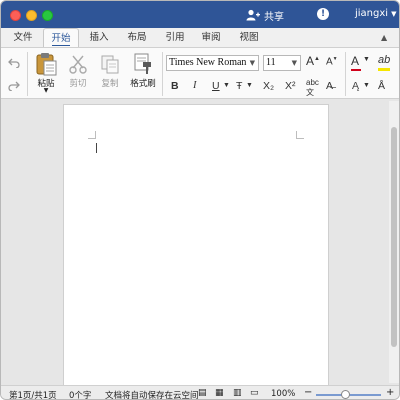  What do you see at coordinates (200, 14) in the screenshot?
I see `title-bar: 共享 ! jiangxi ▼` at bounding box center [200, 14].